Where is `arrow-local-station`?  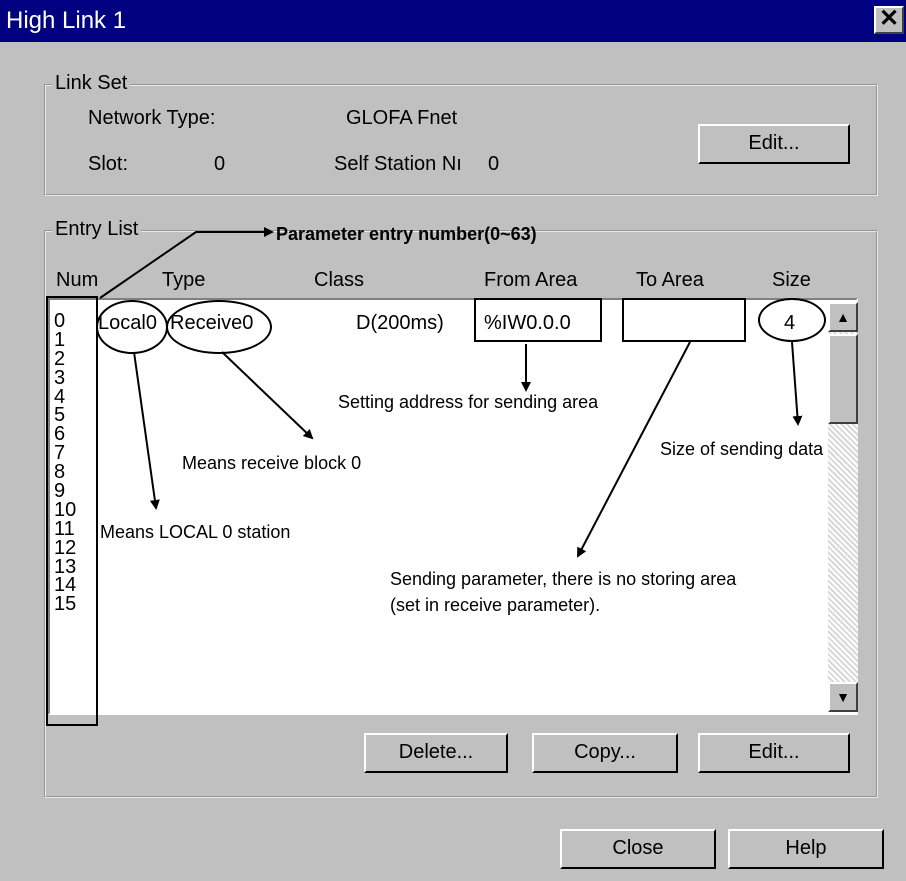 arrow-local-station is located at coordinates (146, 430).